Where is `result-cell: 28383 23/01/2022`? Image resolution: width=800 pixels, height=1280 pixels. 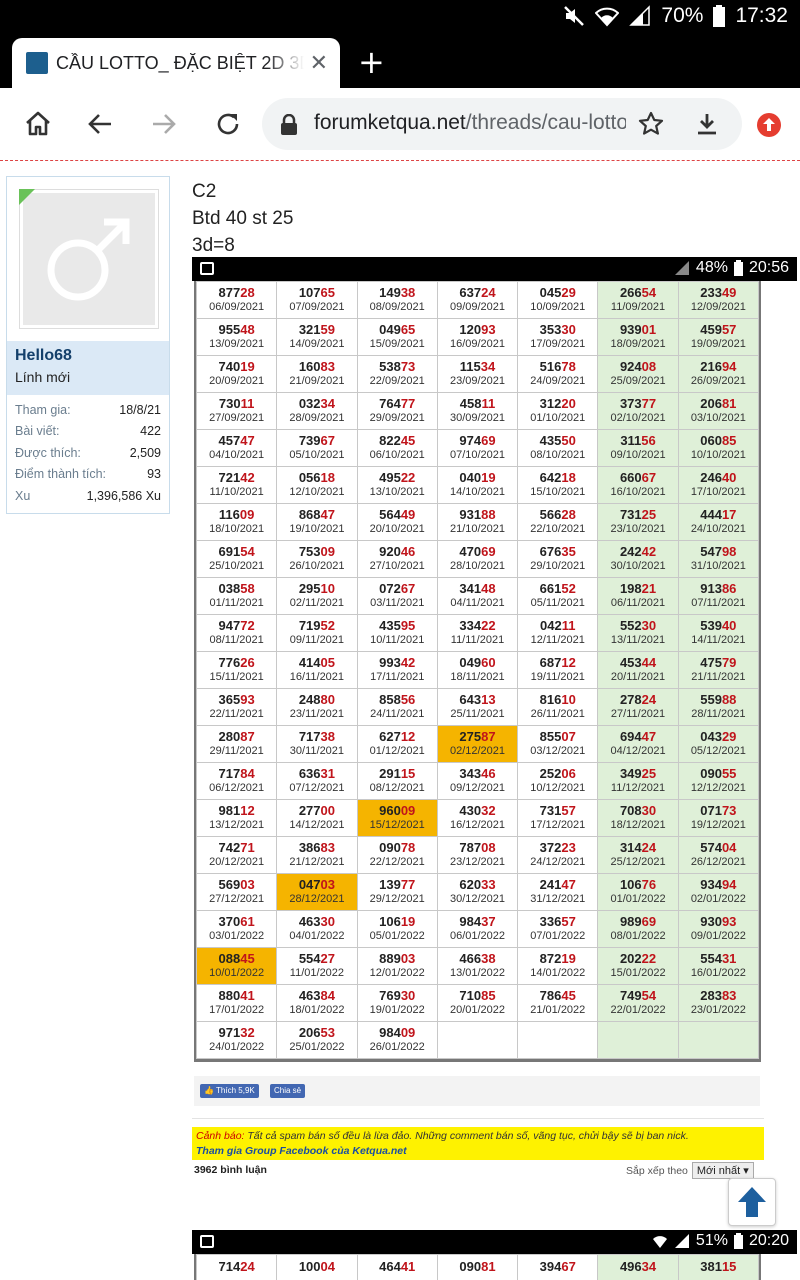 result-cell: 28383 23/01/2022 is located at coordinates (718, 1003).